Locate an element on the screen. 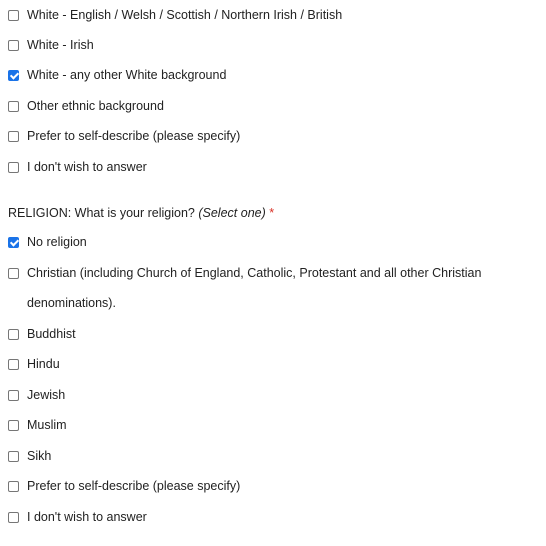  religion-question-hint: (Select one) is located at coordinates (232, 213).